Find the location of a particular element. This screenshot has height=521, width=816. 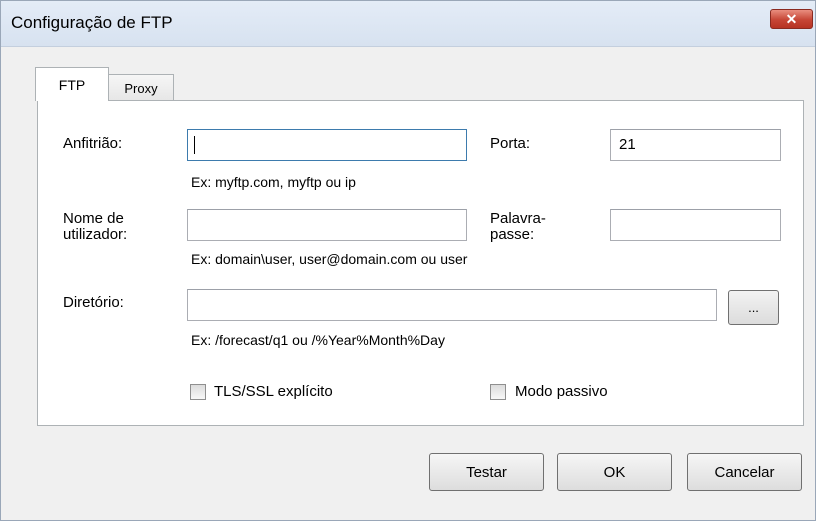

username-input is located at coordinates (327, 225).